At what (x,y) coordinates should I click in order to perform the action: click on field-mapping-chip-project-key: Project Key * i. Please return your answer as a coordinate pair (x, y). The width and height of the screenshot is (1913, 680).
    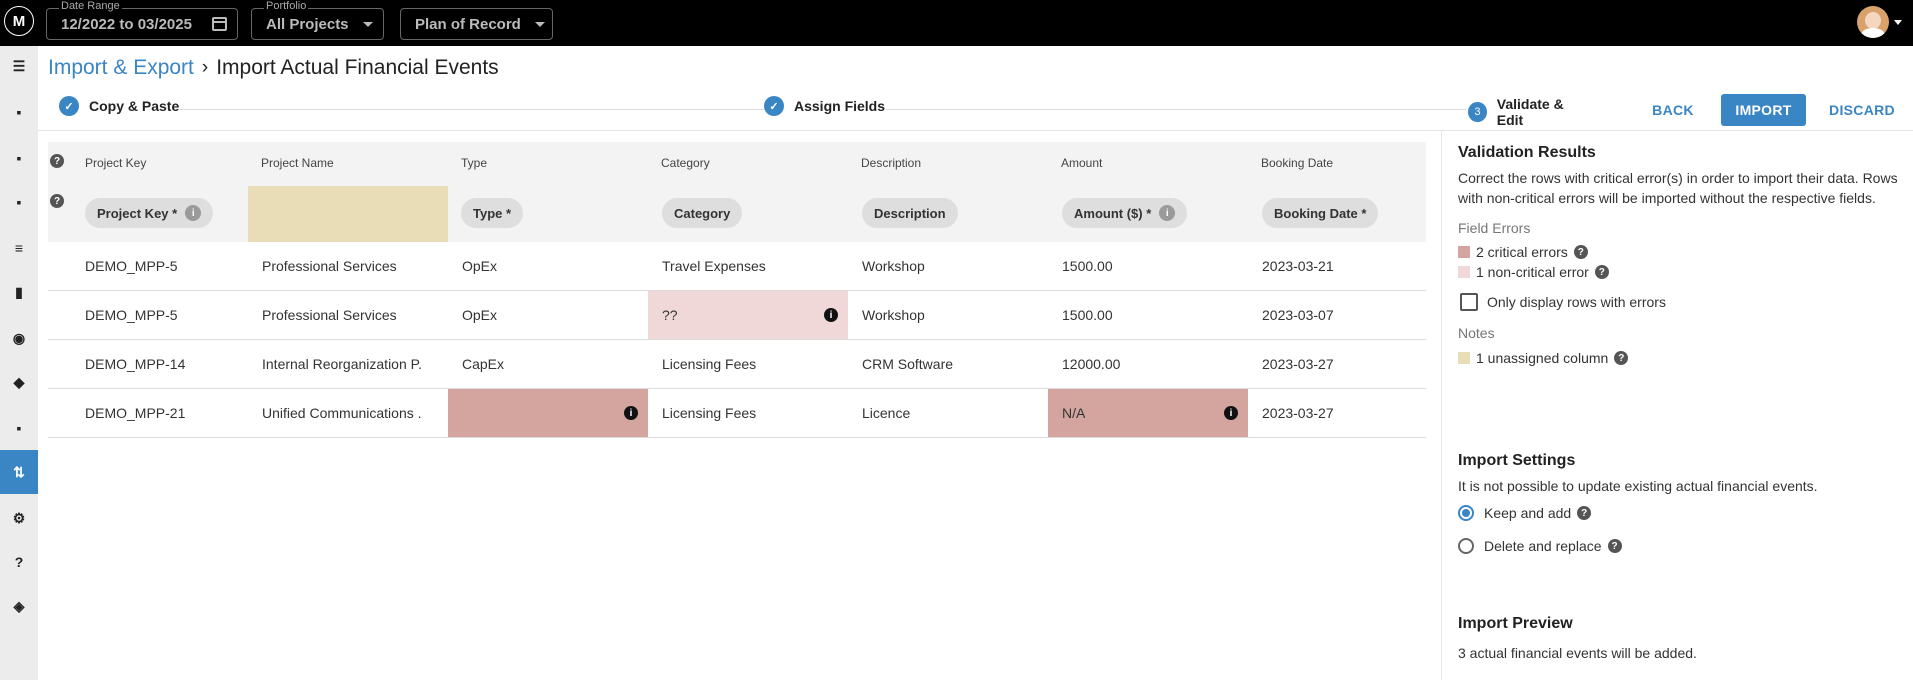
    Looking at the image, I should click on (149, 213).